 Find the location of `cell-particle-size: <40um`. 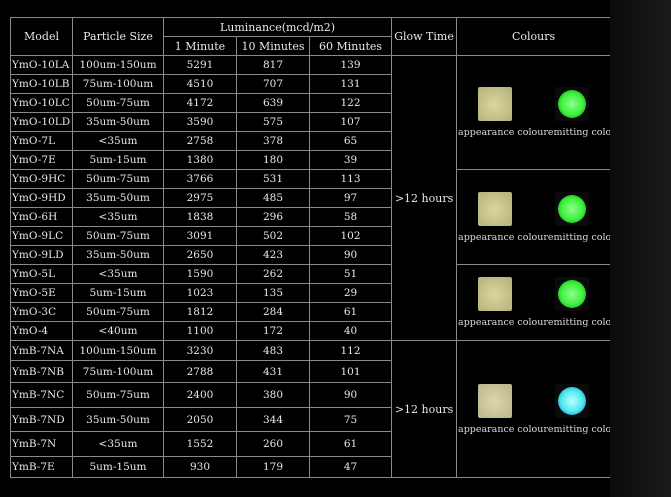

cell-particle-size: <40um is located at coordinates (118, 331).